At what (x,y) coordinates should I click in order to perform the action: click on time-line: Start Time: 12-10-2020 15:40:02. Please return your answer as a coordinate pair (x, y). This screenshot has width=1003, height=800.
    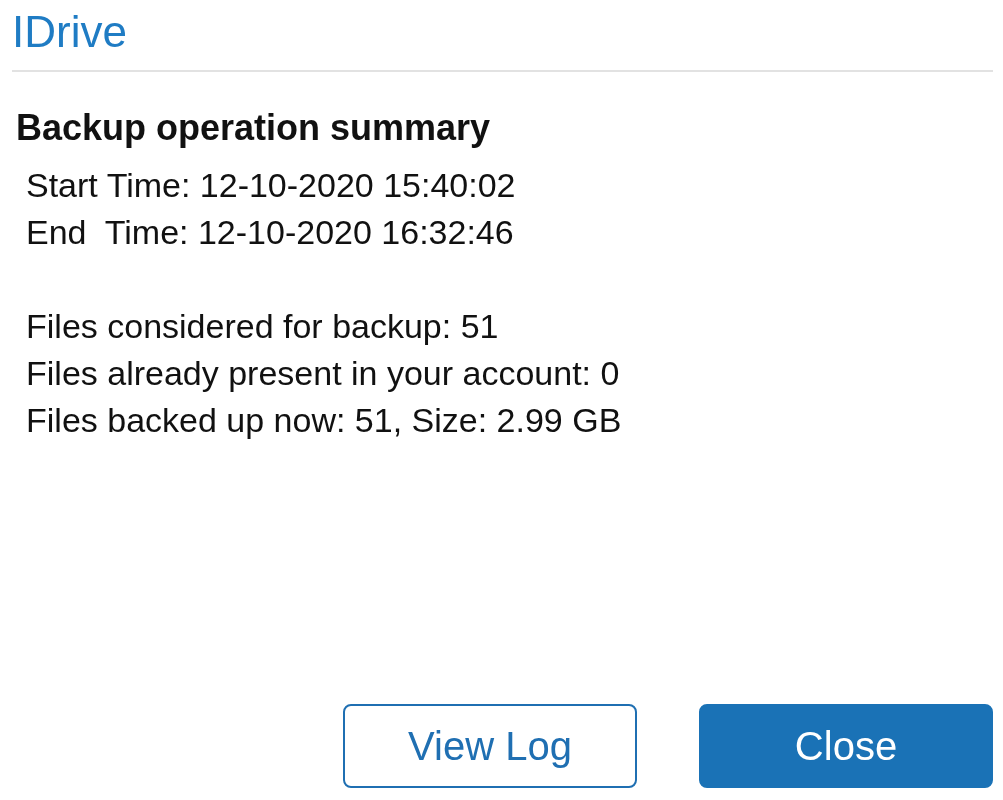
    Looking at the image, I should click on (271, 185).